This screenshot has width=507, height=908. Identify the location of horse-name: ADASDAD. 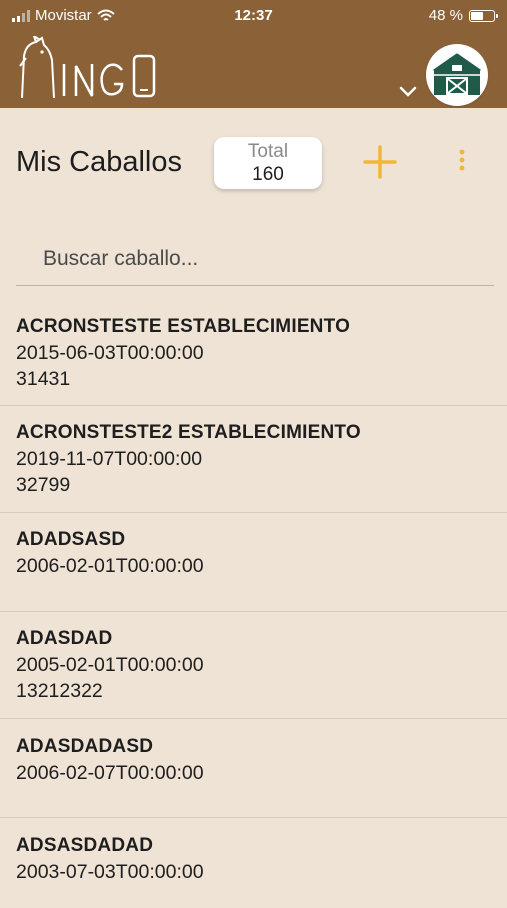
(64, 638).